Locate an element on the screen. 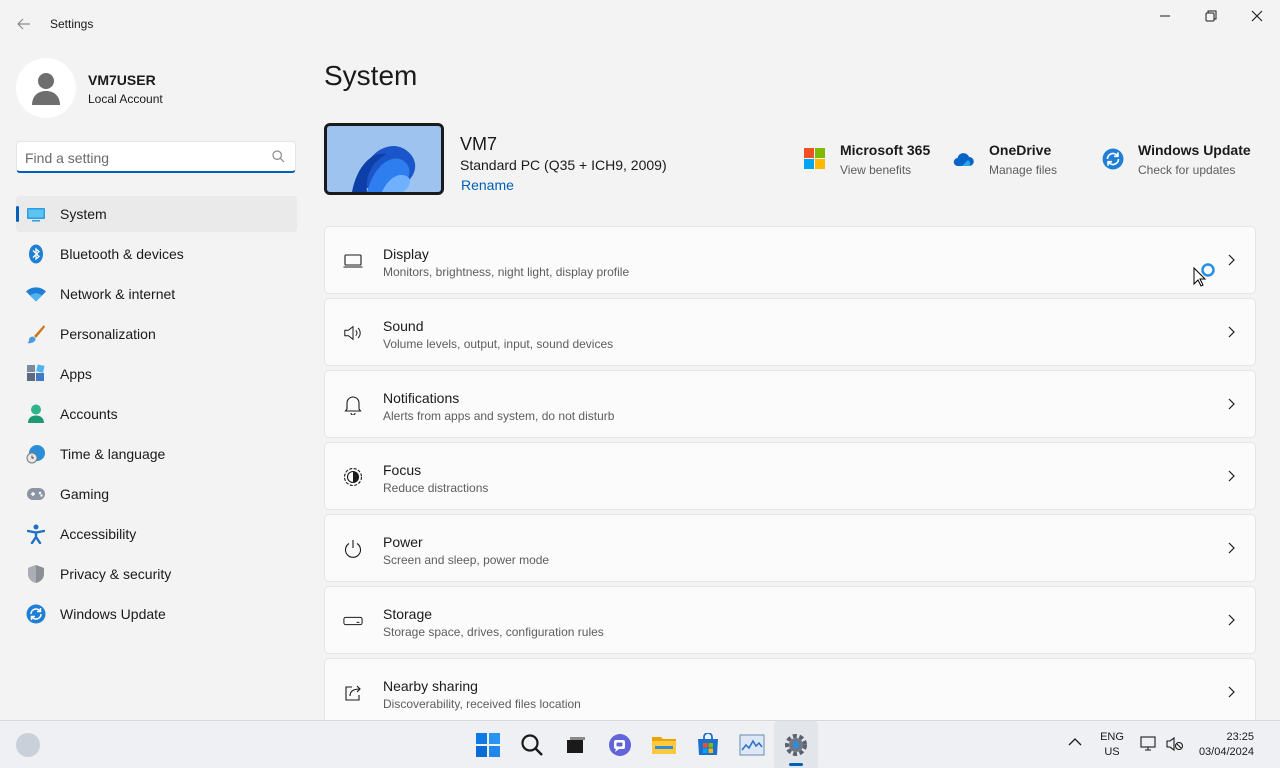  clock-time: 23:25 is located at coordinates (1240, 737).